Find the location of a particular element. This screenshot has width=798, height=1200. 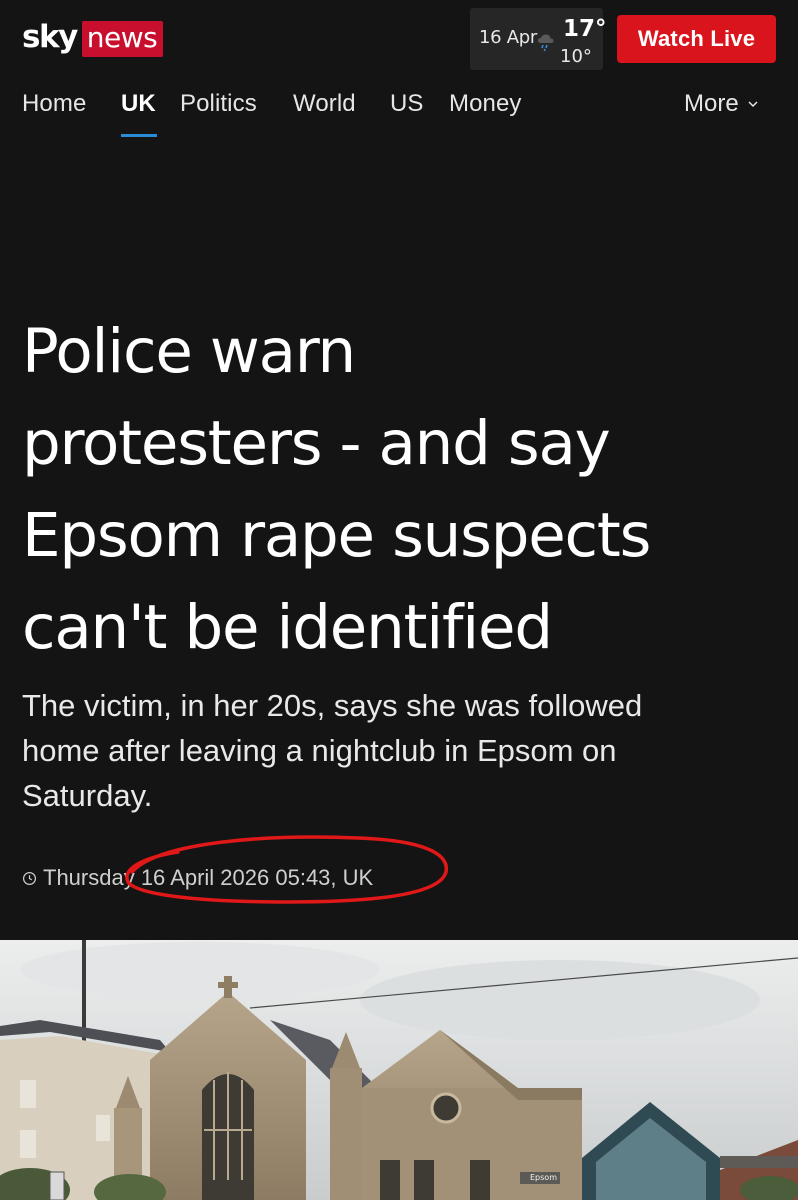

headline-line: Police warn is located at coordinates (189, 351).